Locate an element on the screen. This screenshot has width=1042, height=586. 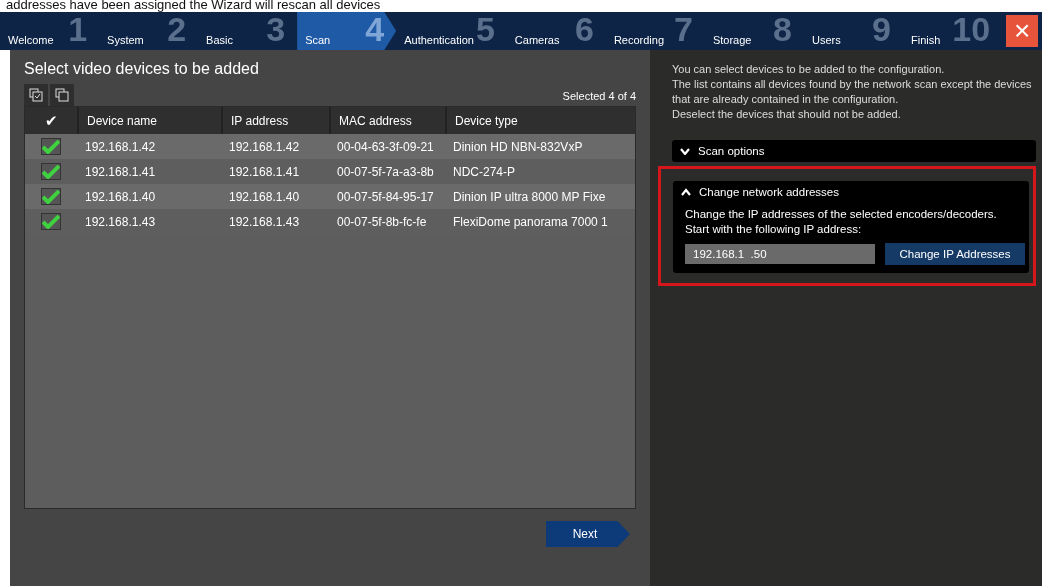
ip-address-field: 192.168.1 .50 is located at coordinates (780, 254).